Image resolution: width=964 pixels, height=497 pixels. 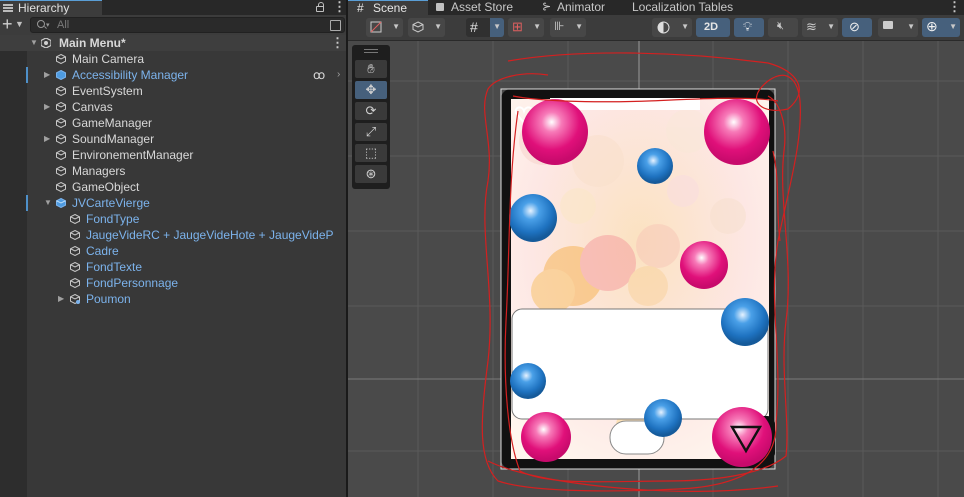 I want to click on search-input: ▾ All, so click(x=187, y=25).